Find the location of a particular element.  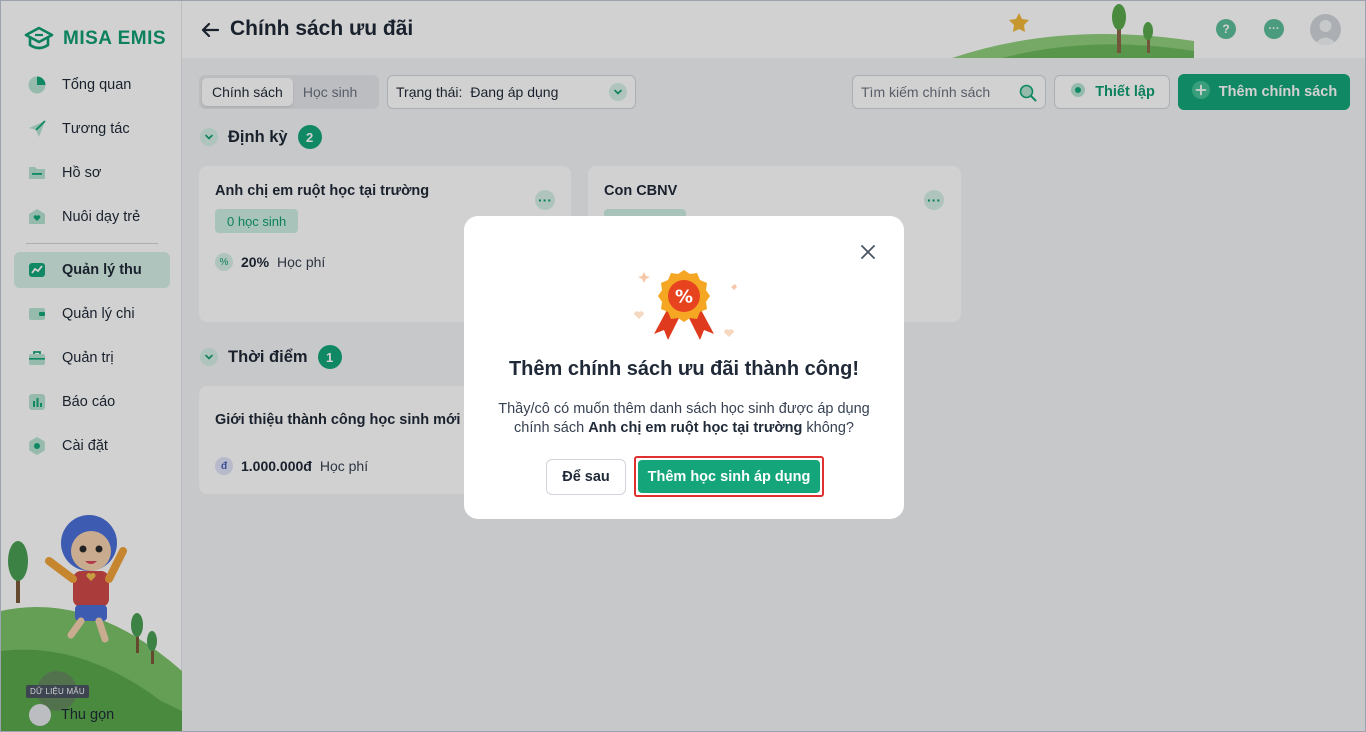

close-icon is located at coordinates (868, 252).